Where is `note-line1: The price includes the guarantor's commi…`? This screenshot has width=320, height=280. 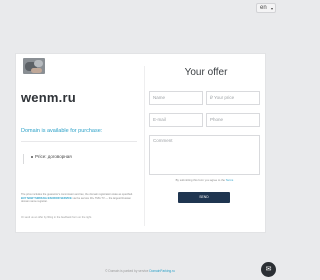 note-line1: The price includes the guarantor's commi… is located at coordinates (77, 194).